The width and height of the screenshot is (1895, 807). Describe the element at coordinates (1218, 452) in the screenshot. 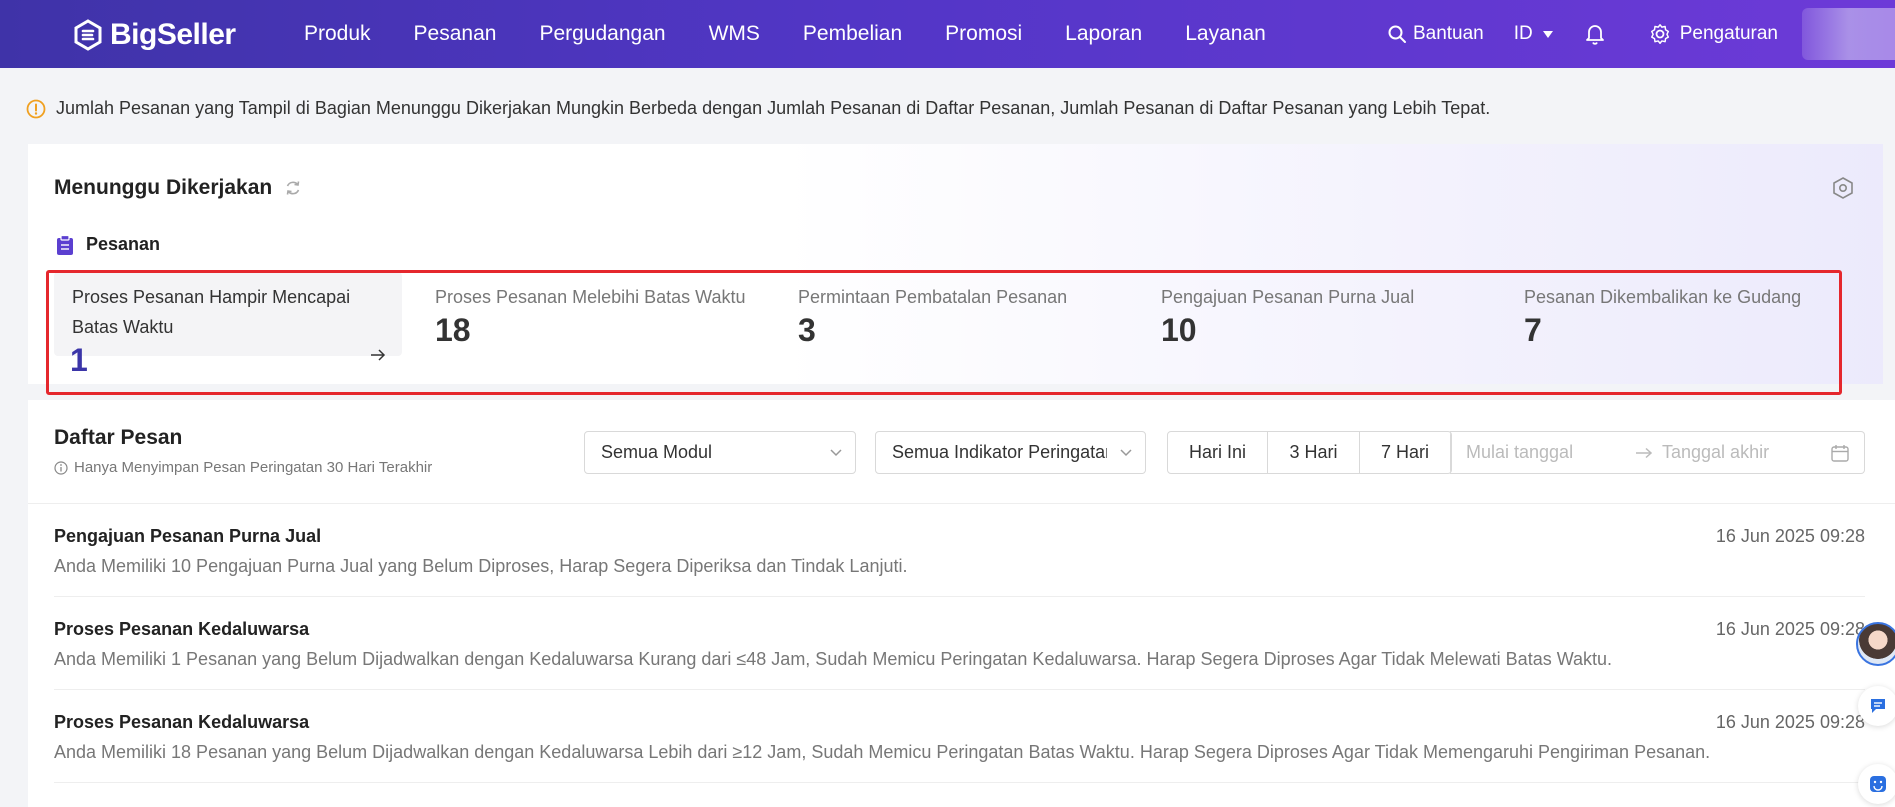

I see `range-today-button: Hari Ini` at that location.